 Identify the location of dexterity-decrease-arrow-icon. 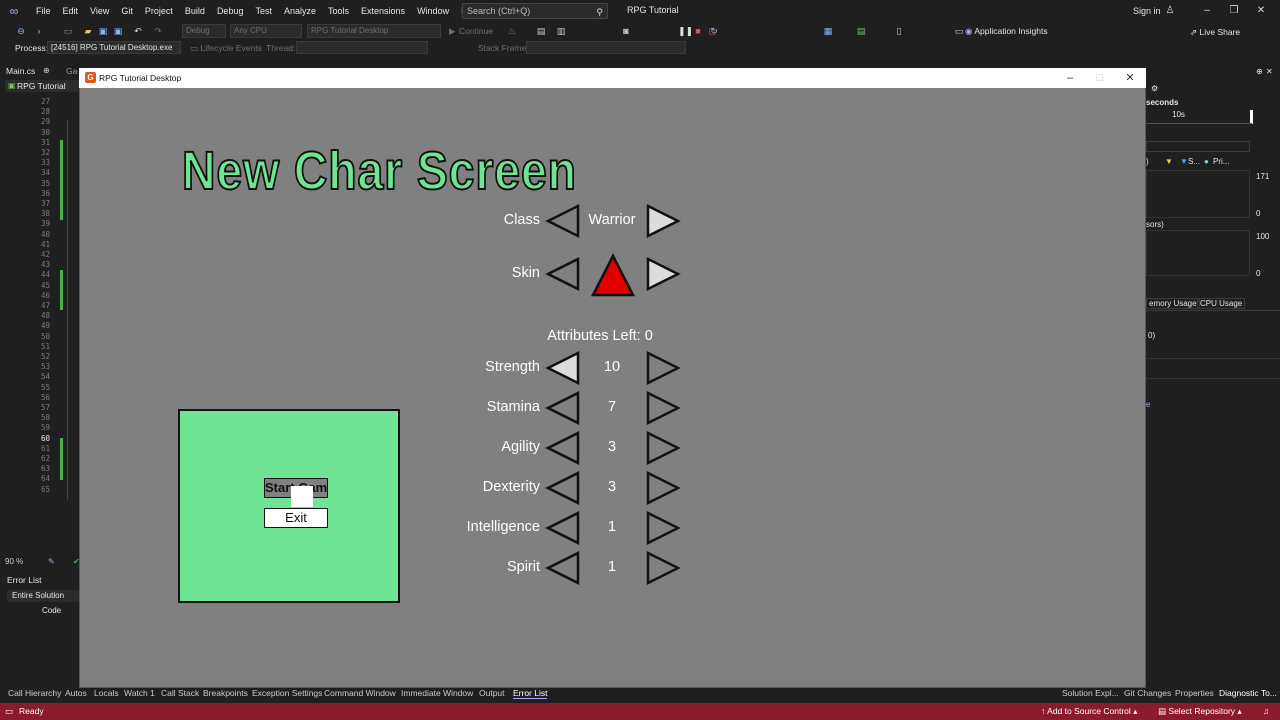
(563, 488).